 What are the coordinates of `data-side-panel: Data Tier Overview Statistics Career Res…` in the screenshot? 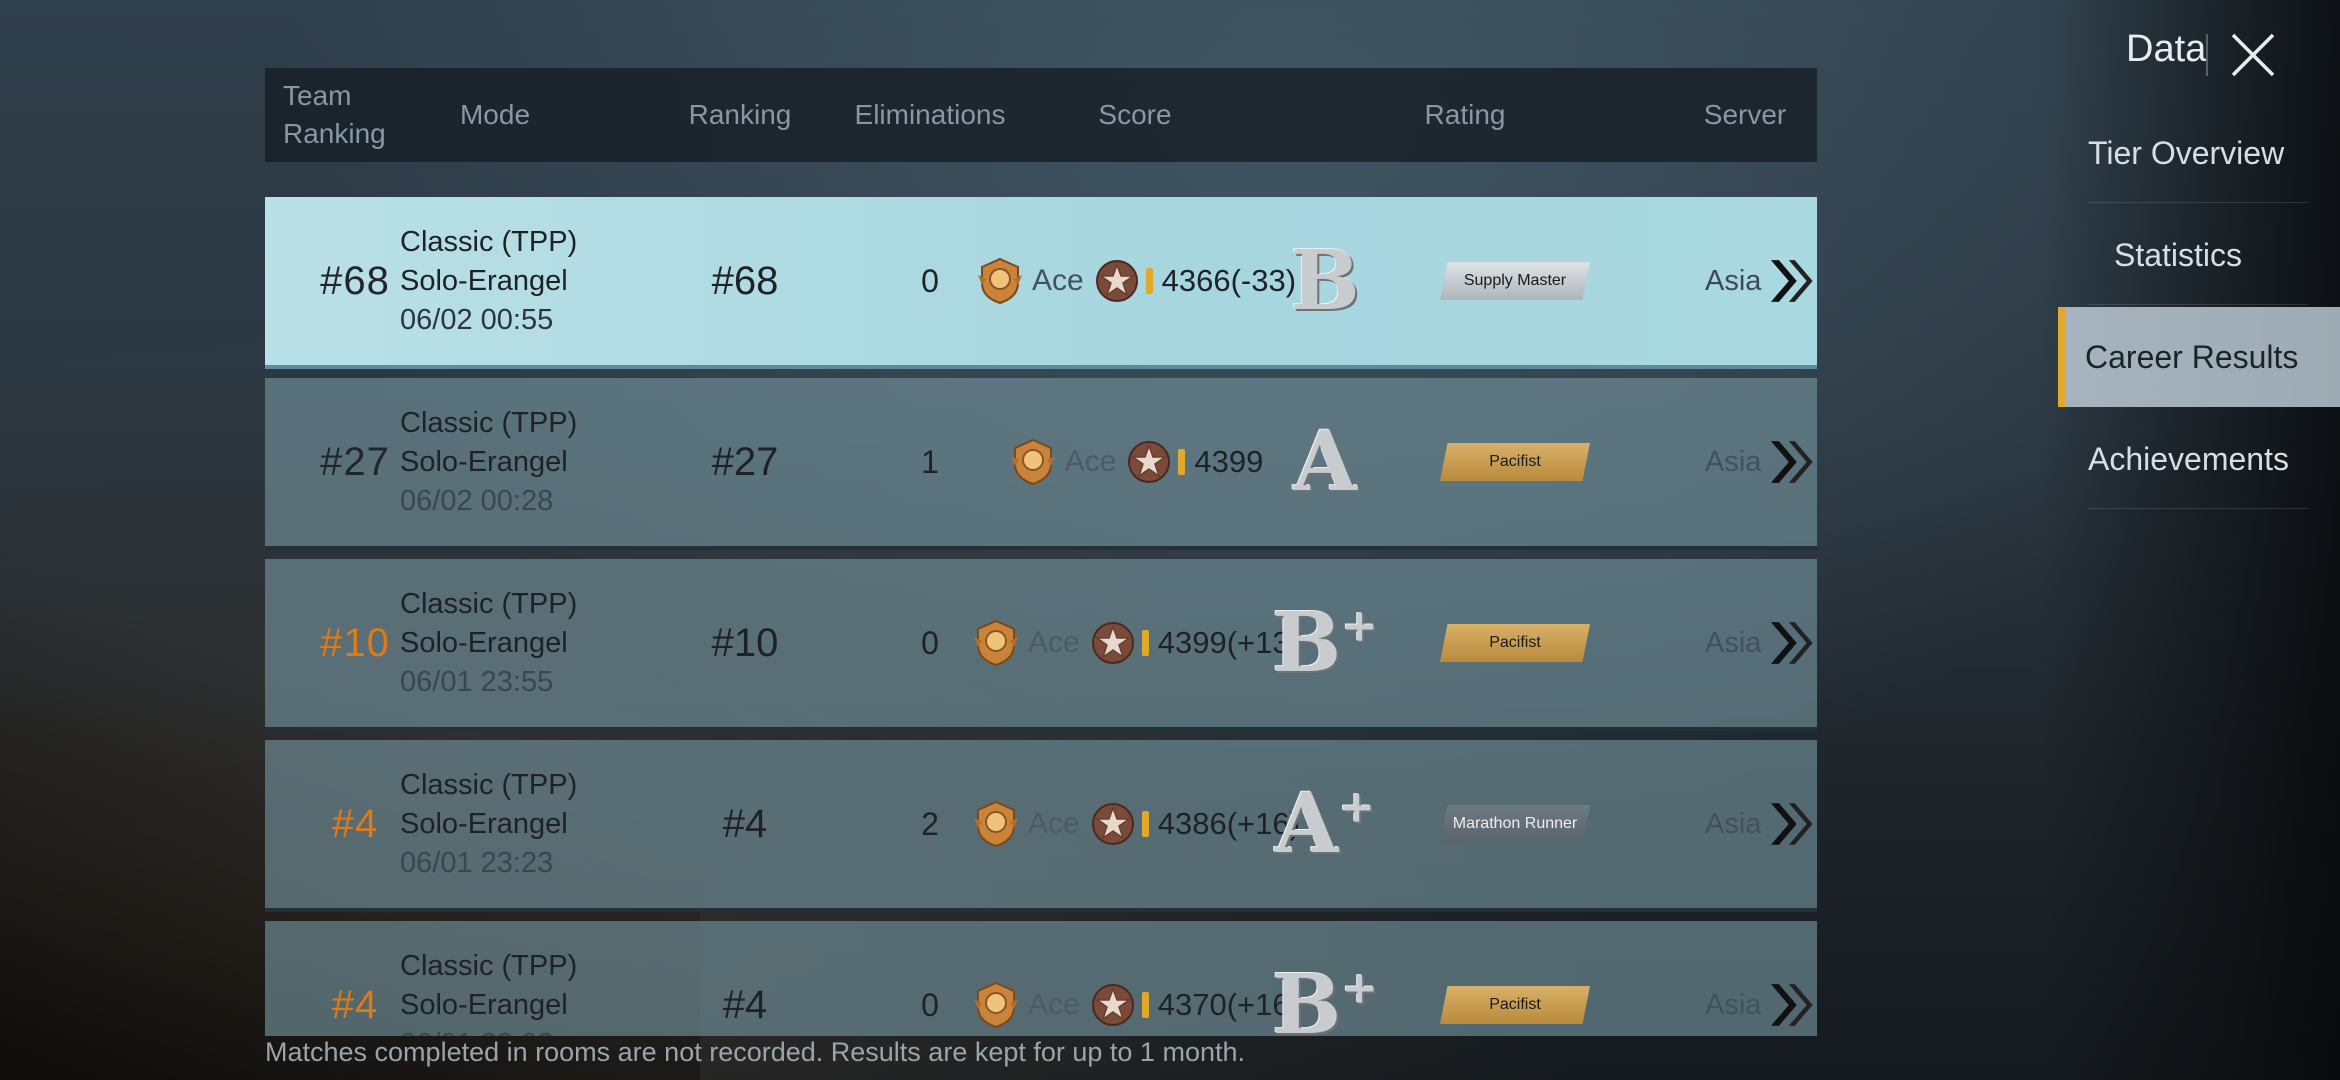 It's located at (2199, 540).